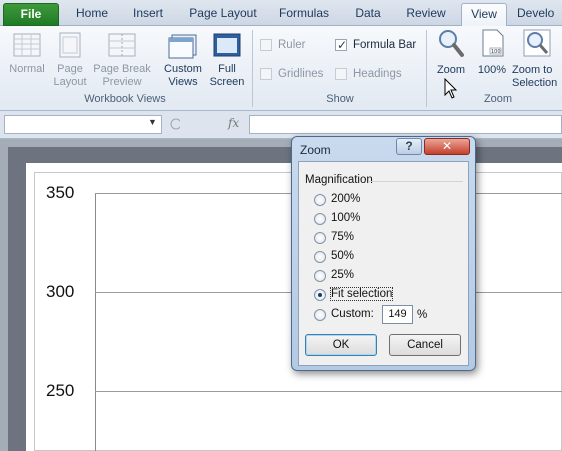  I want to click on hundred-label: 100%, so click(492, 70).